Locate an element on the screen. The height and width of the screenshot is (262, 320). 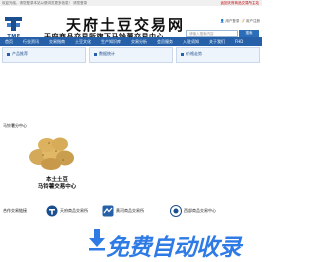
panel-products: 产品推荐 is located at coordinates (44, 55).